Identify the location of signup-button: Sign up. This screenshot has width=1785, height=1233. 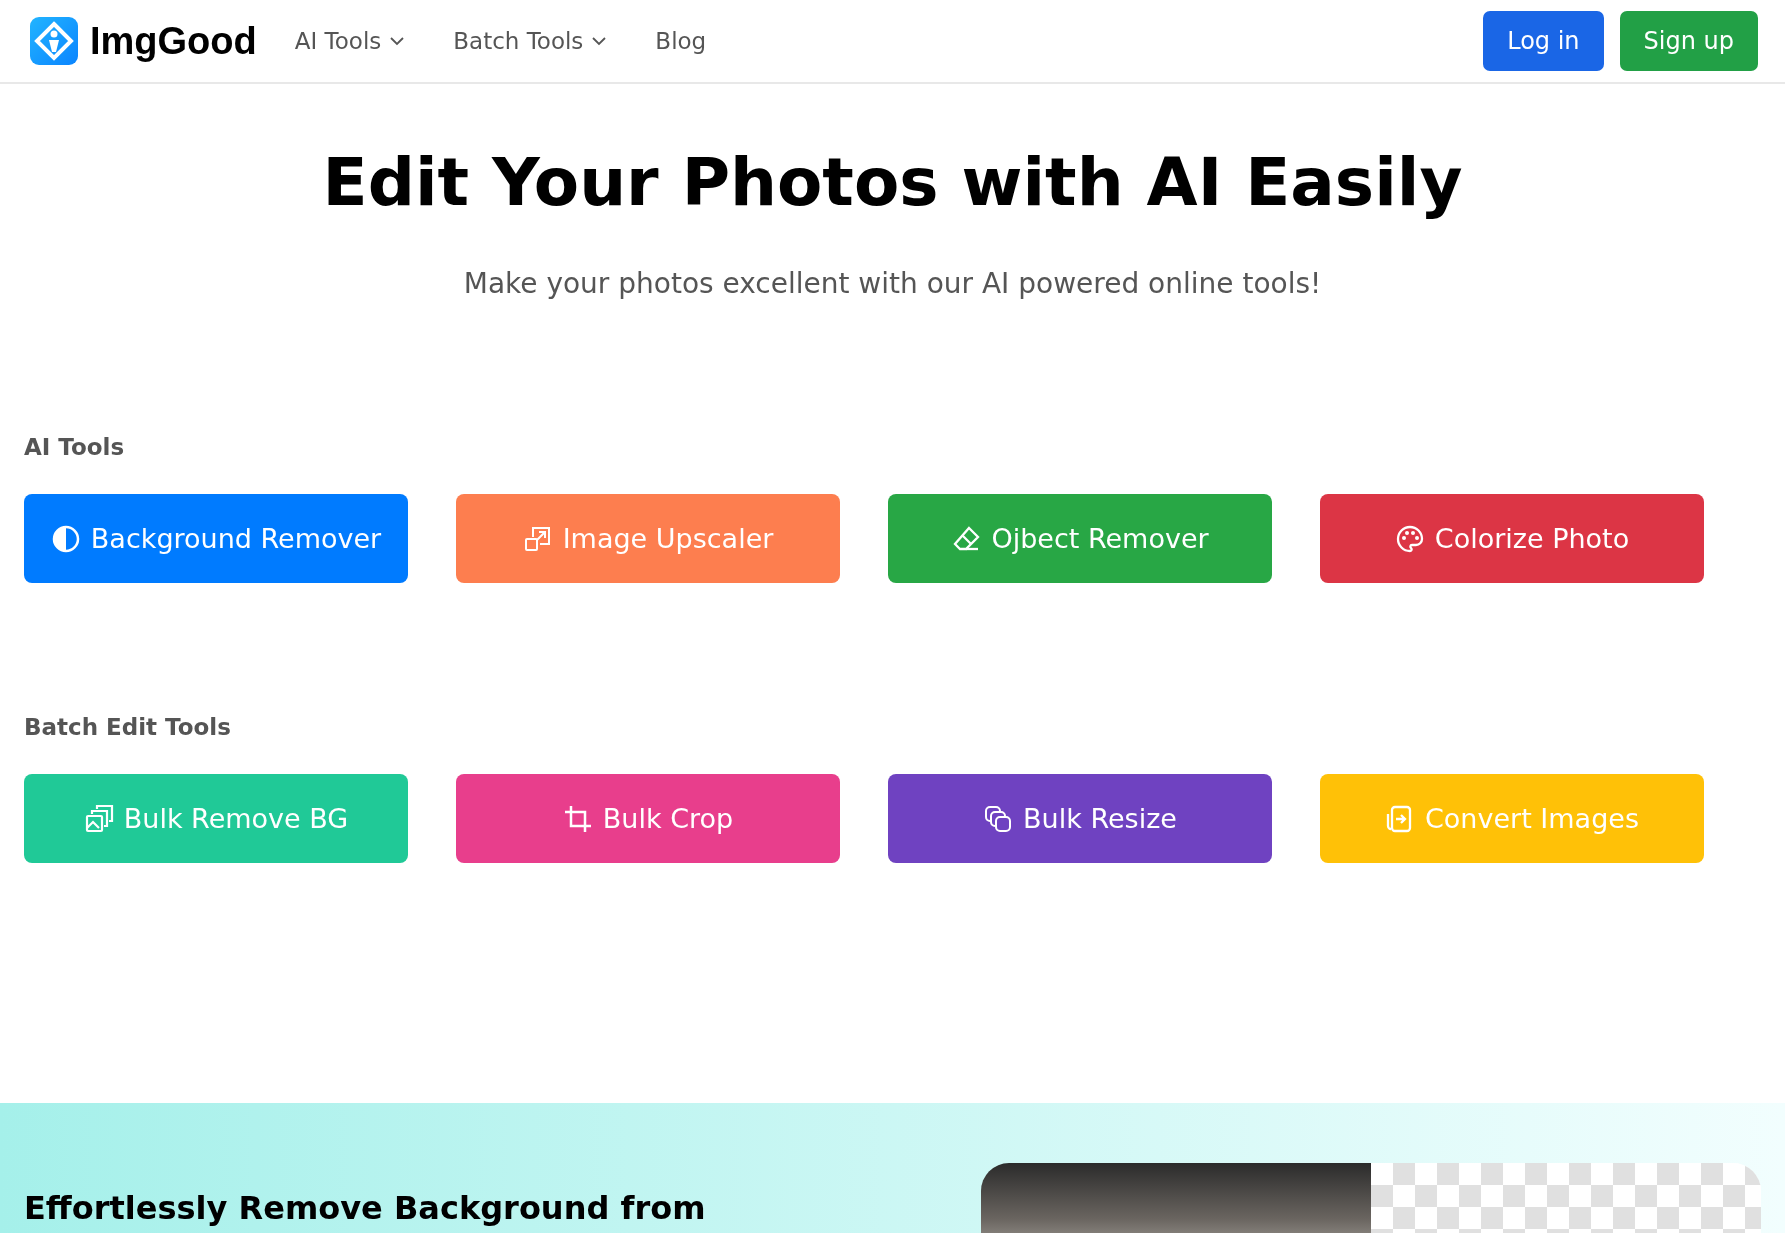
(1688, 41).